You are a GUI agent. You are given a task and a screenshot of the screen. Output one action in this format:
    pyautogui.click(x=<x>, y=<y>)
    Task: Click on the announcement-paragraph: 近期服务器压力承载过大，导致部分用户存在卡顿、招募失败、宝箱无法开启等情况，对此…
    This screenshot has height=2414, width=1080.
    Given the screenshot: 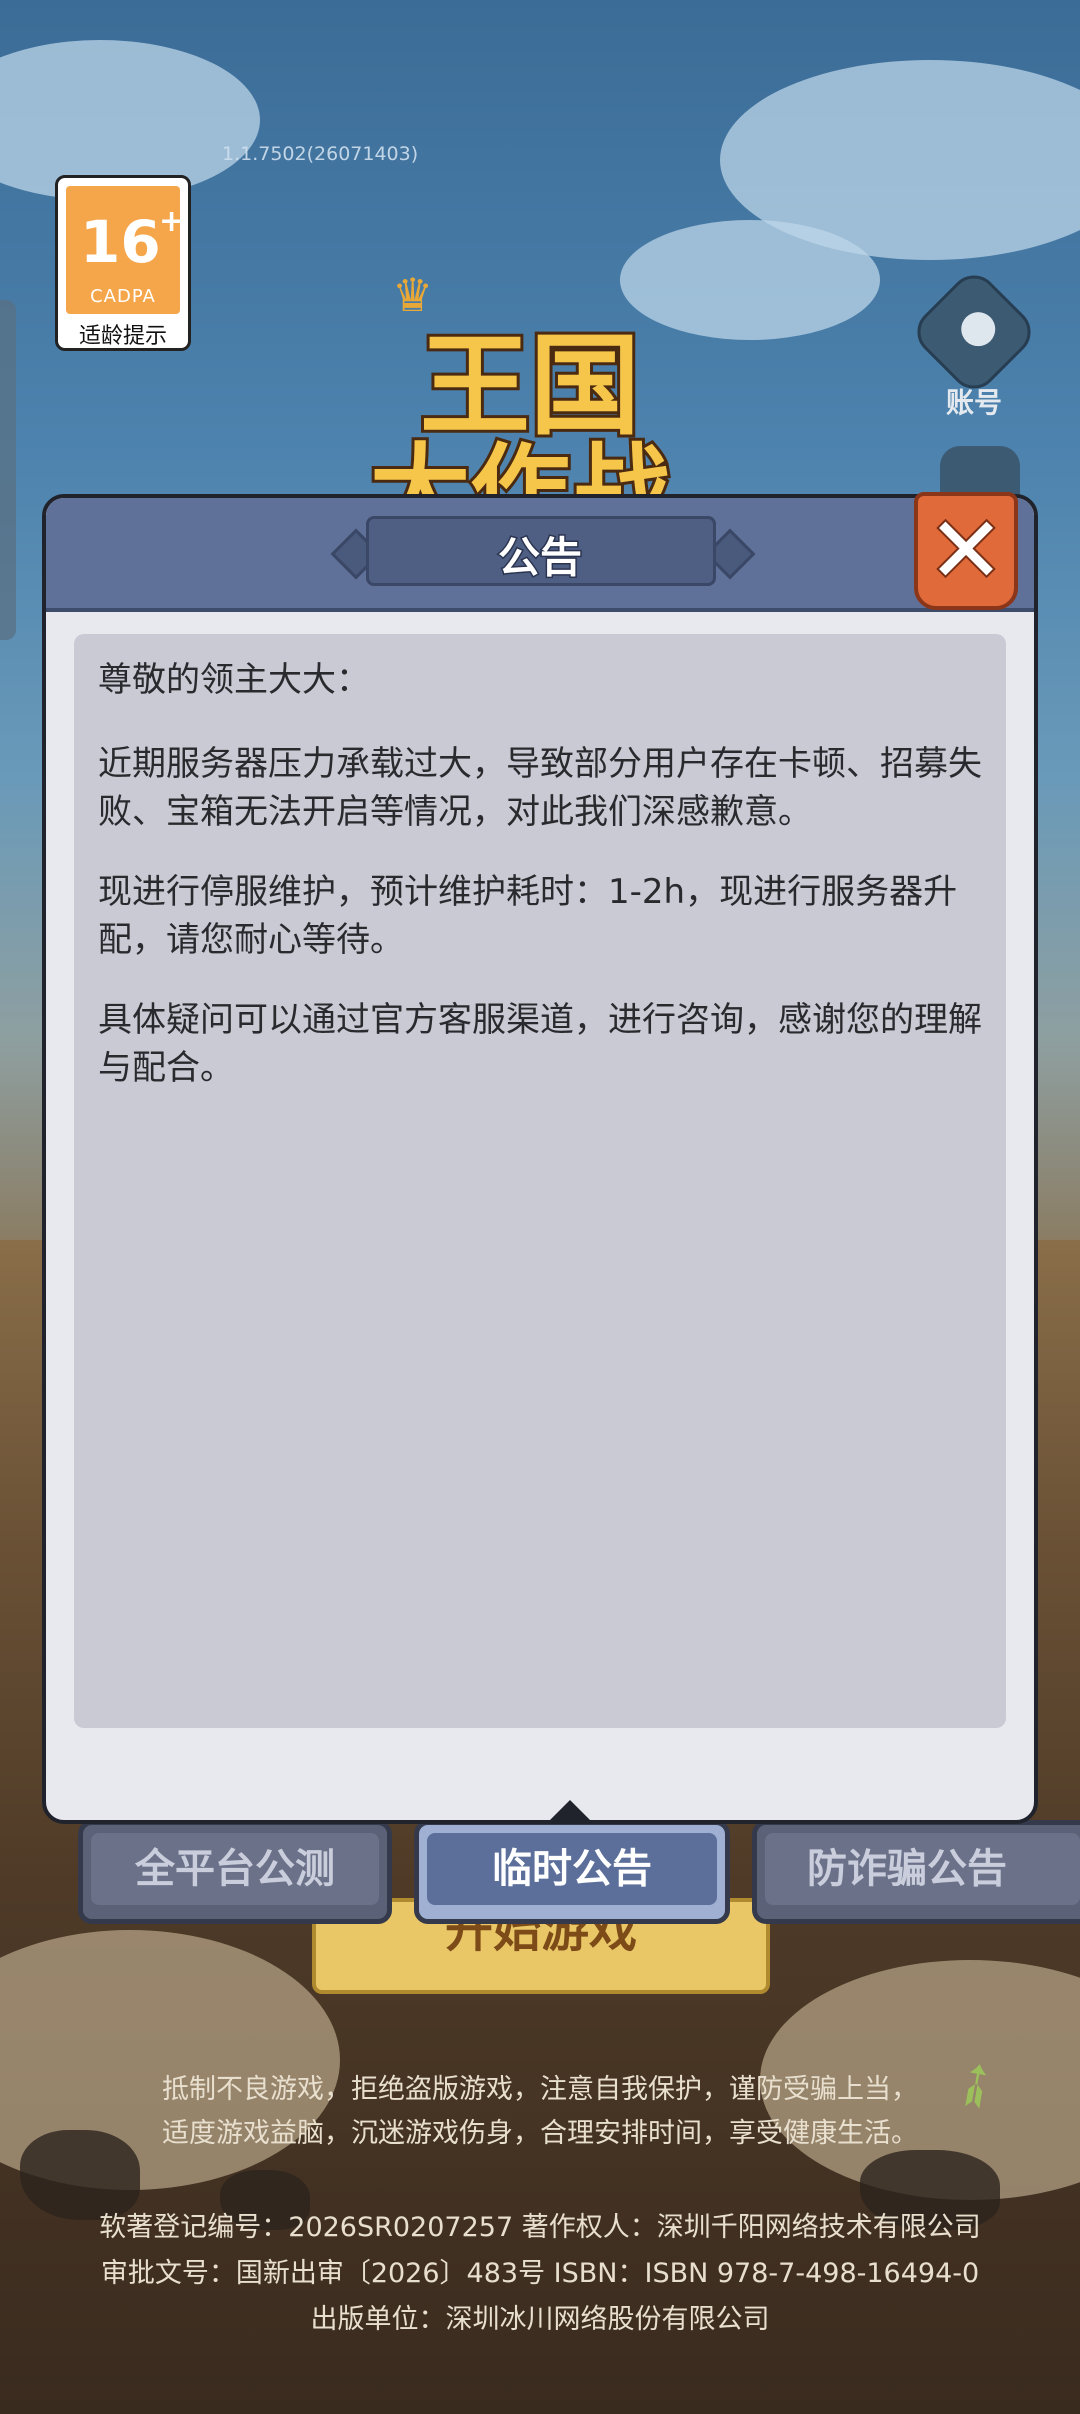 What is the action you would take?
    pyautogui.click(x=540, y=788)
    